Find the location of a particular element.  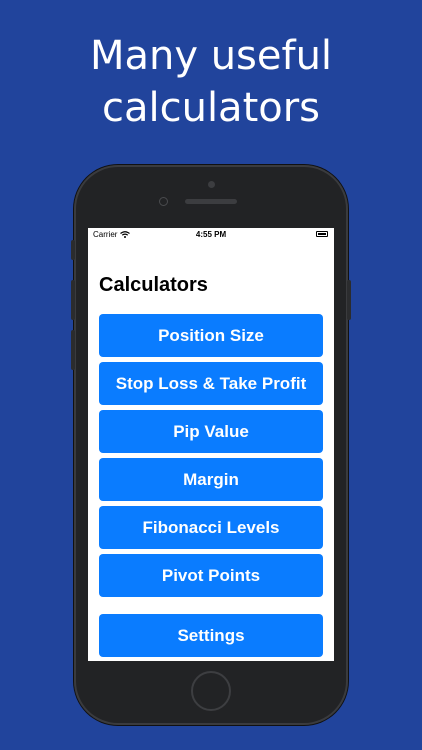

earpiece-camera-icon is located at coordinates (211, 184).